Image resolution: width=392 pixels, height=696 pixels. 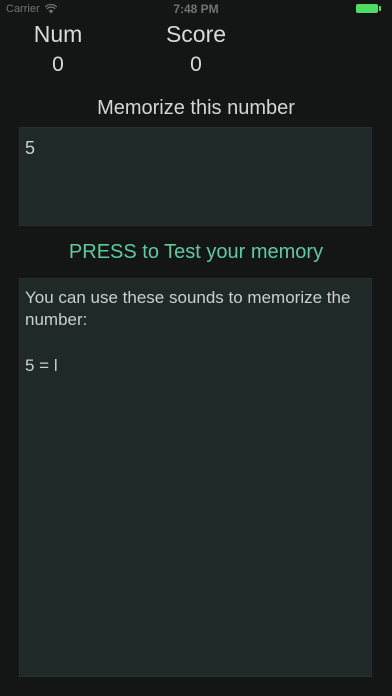 What do you see at coordinates (195, 176) in the screenshot?
I see `number-display-panel: 5` at bounding box center [195, 176].